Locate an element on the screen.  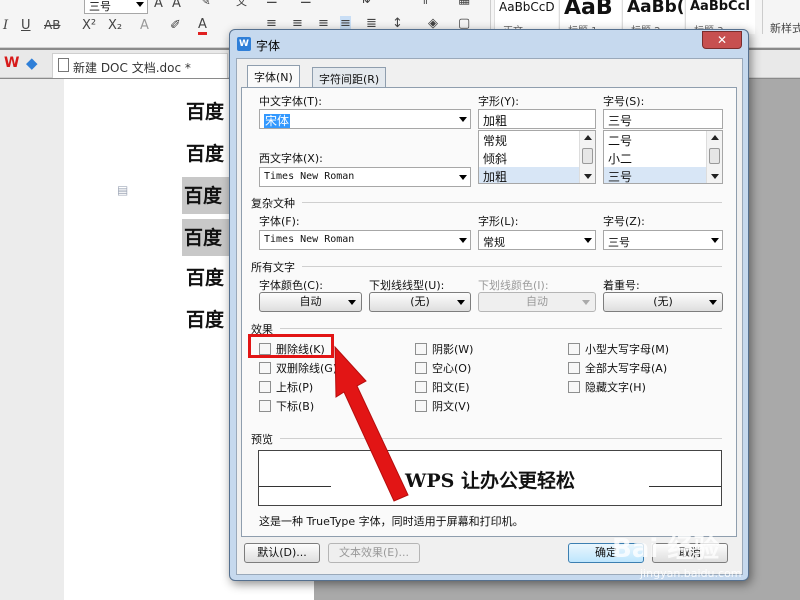
double-strikethrough-checkbox: 双删除线(G) is located at coordinates (298, 368).